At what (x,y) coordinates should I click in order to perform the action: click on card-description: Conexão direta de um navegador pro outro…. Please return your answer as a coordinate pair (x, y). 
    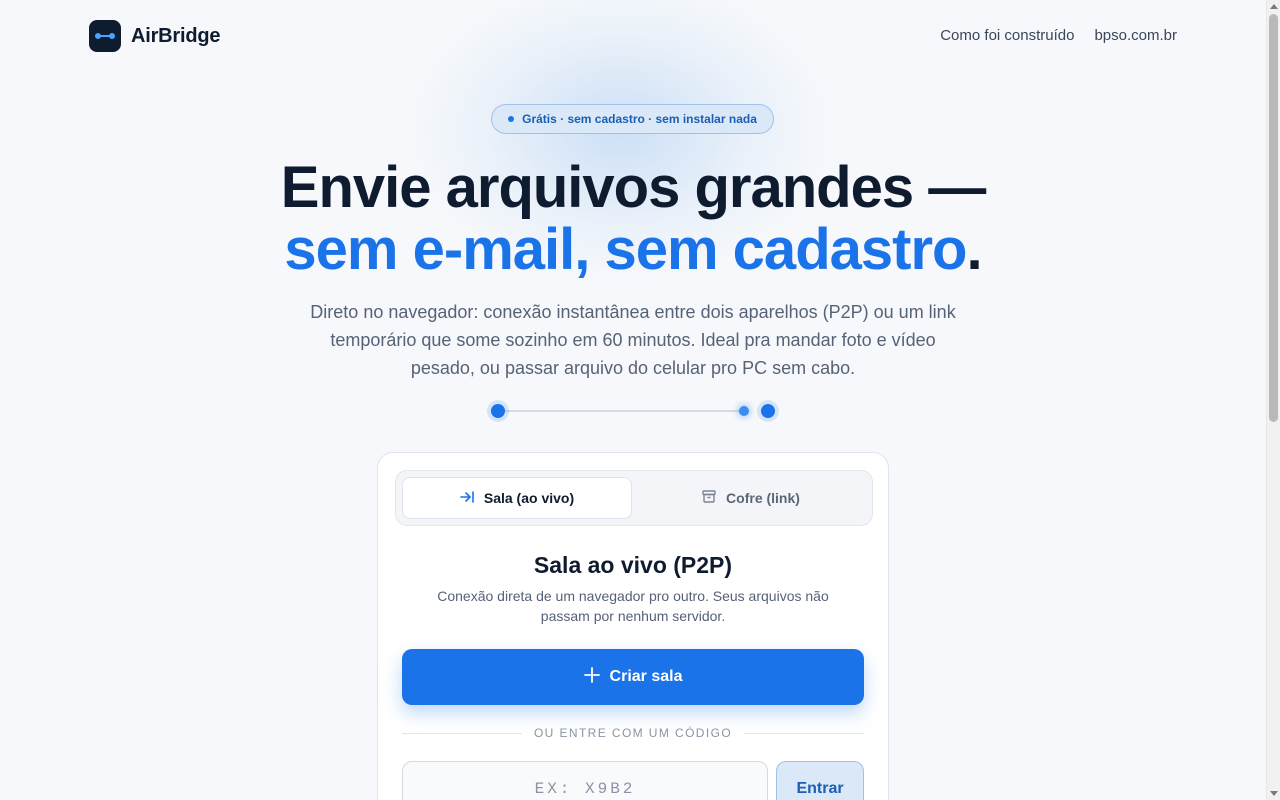
    Looking at the image, I should click on (633, 606).